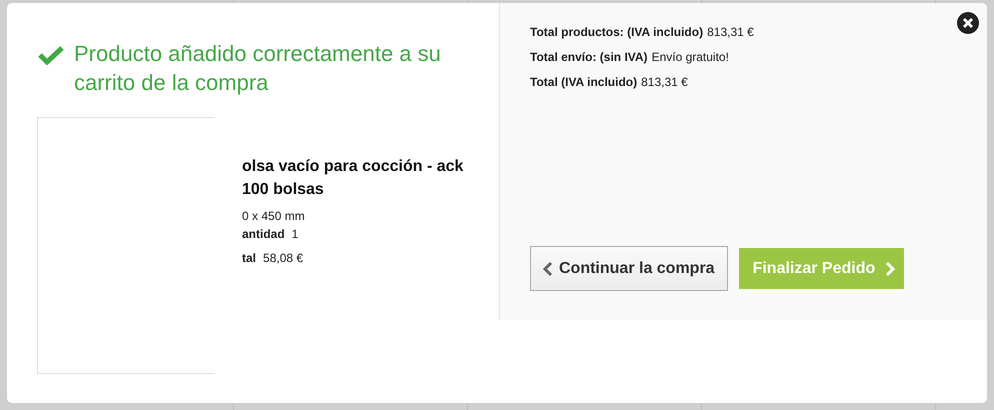  I want to click on success-message: Producto añadido correctamente a su carrito de la compra, so click(258, 68).